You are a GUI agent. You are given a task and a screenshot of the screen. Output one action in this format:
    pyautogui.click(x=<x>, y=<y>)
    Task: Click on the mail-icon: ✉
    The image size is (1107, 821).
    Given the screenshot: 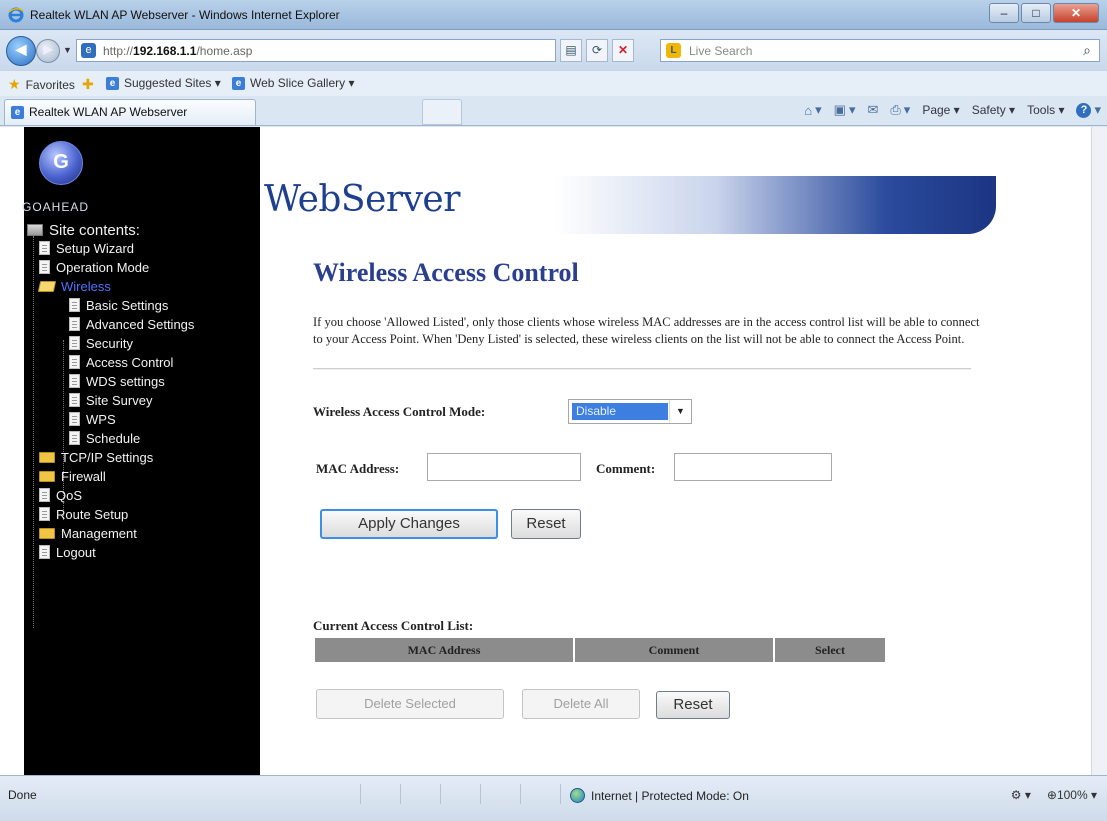 What is the action you would take?
    pyautogui.click(x=873, y=109)
    